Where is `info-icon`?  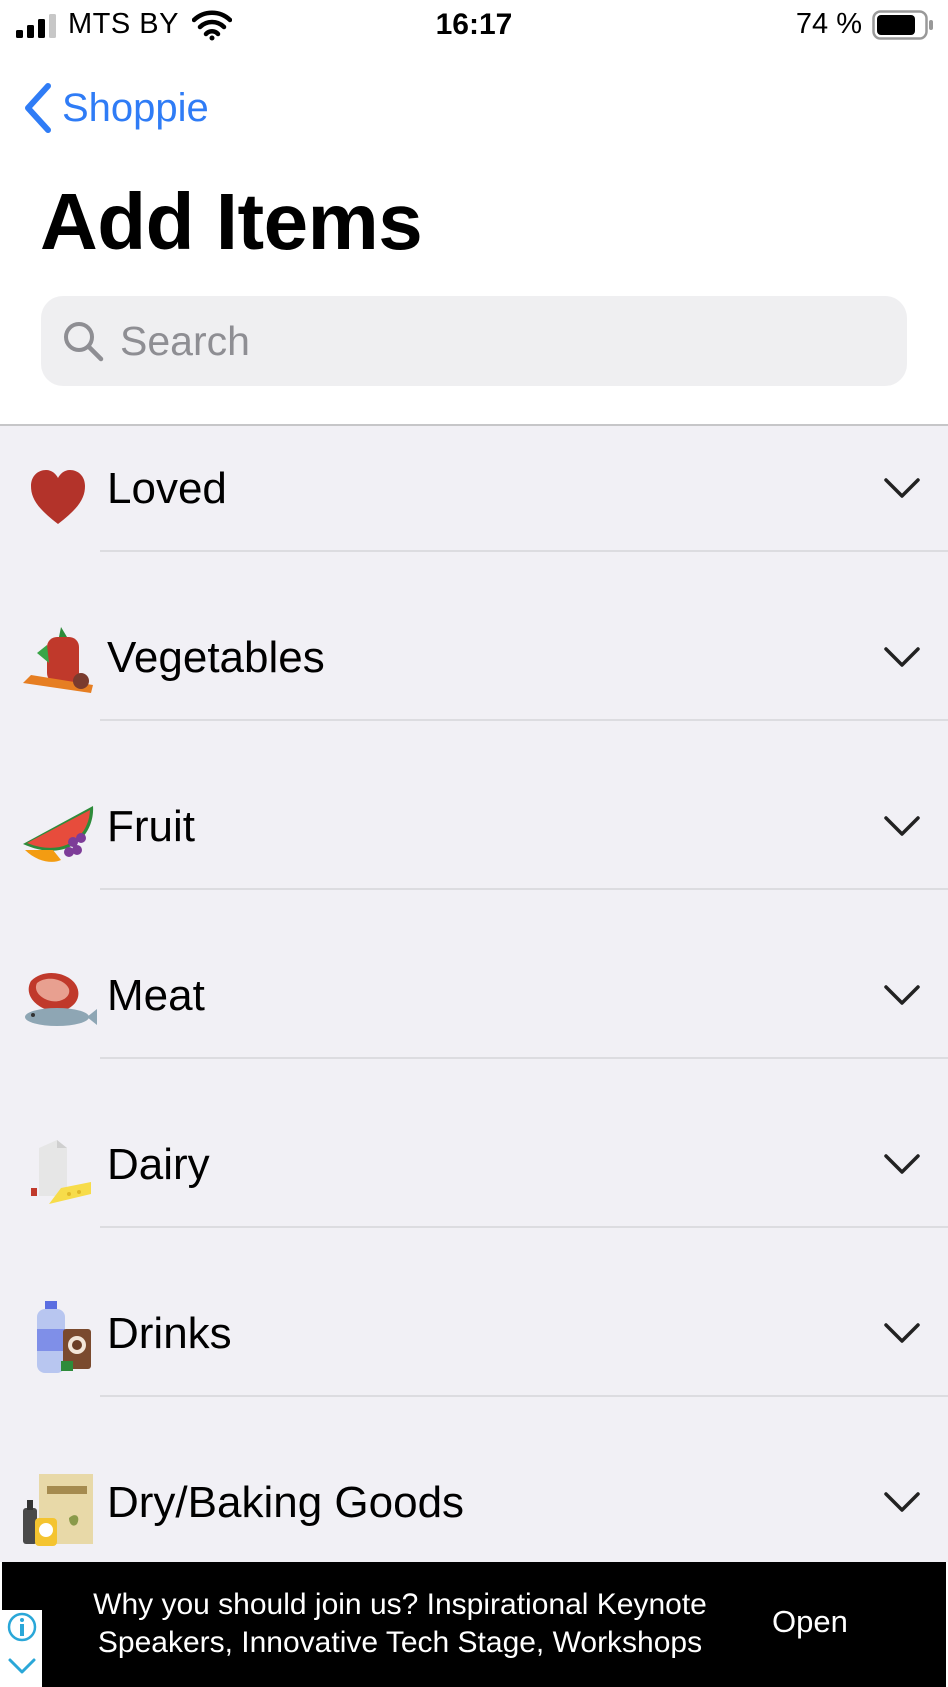 info-icon is located at coordinates (22, 1643).